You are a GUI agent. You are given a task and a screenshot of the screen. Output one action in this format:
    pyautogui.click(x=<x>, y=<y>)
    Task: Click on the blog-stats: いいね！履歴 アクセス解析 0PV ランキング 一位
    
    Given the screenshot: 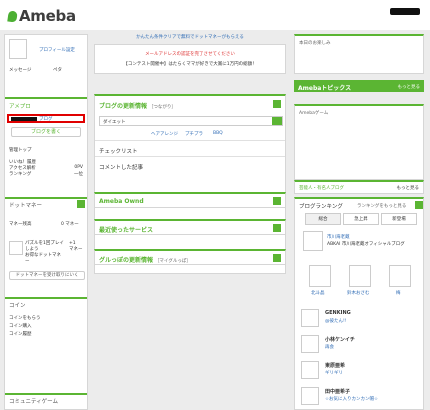 What is the action you would take?
    pyautogui.click(x=46, y=168)
    